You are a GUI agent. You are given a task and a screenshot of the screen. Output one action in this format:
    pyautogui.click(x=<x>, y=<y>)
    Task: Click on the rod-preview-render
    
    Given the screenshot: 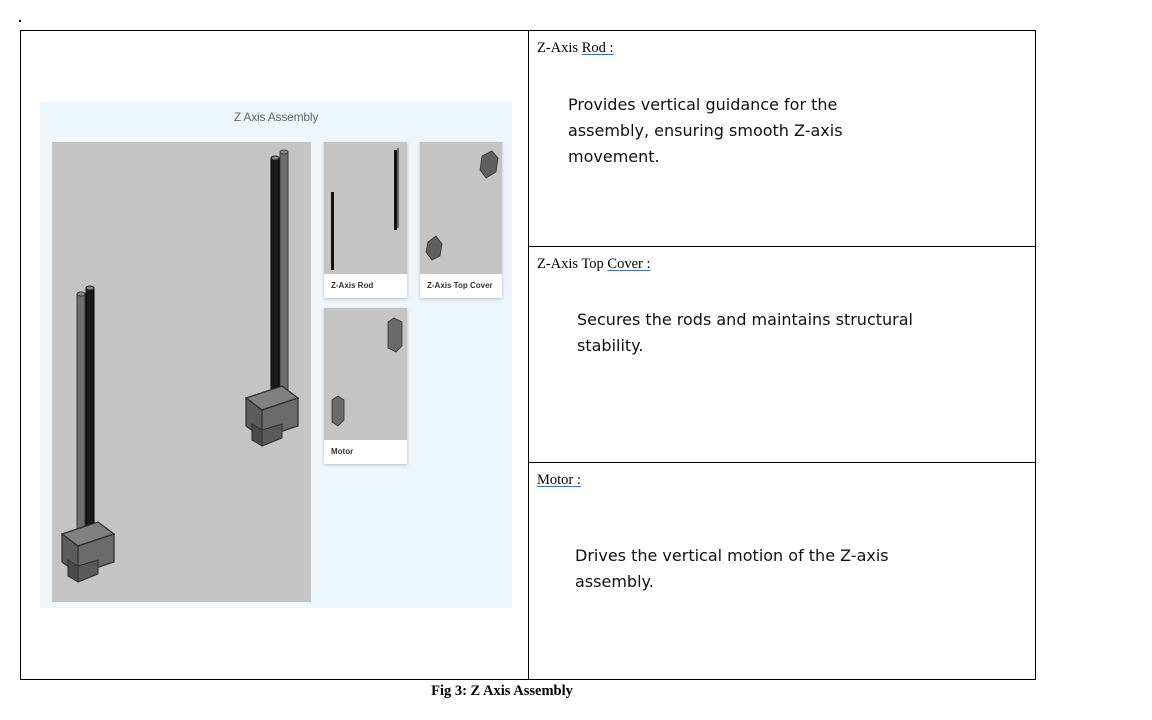 What is the action you would take?
    pyautogui.click(x=365, y=209)
    